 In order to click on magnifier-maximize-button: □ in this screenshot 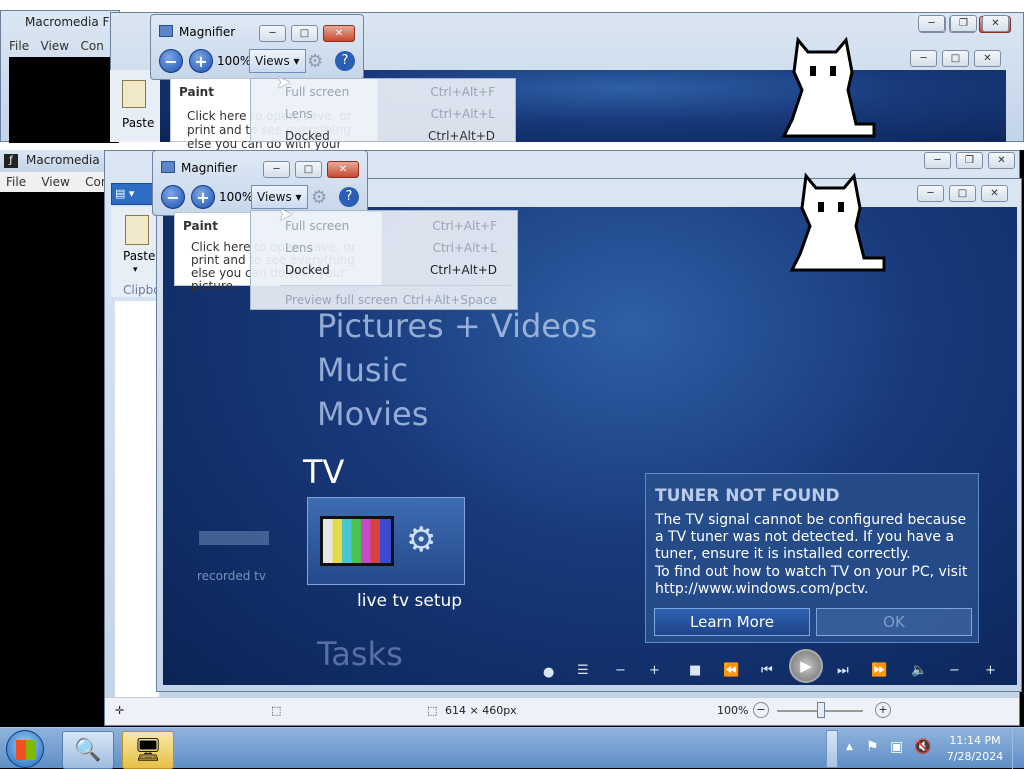, I will do `click(308, 169)`.